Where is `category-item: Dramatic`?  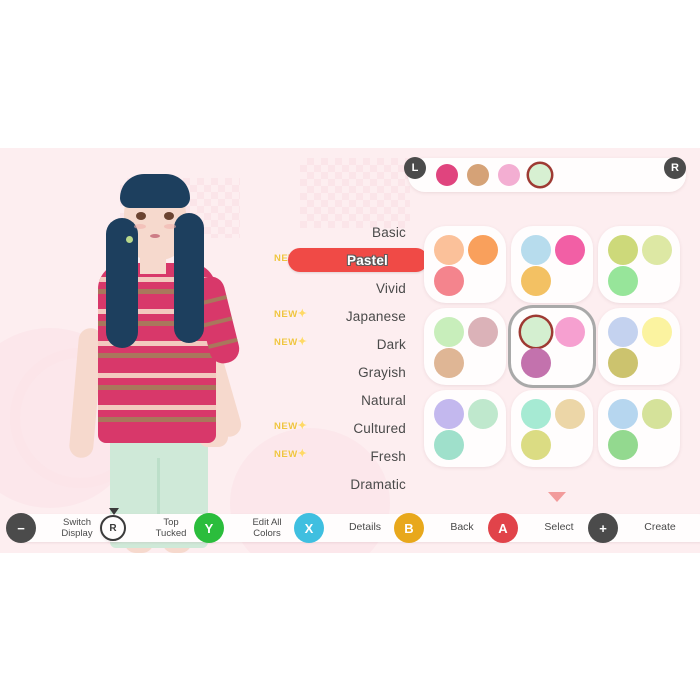
category-item: Dramatic is located at coordinates (348, 484).